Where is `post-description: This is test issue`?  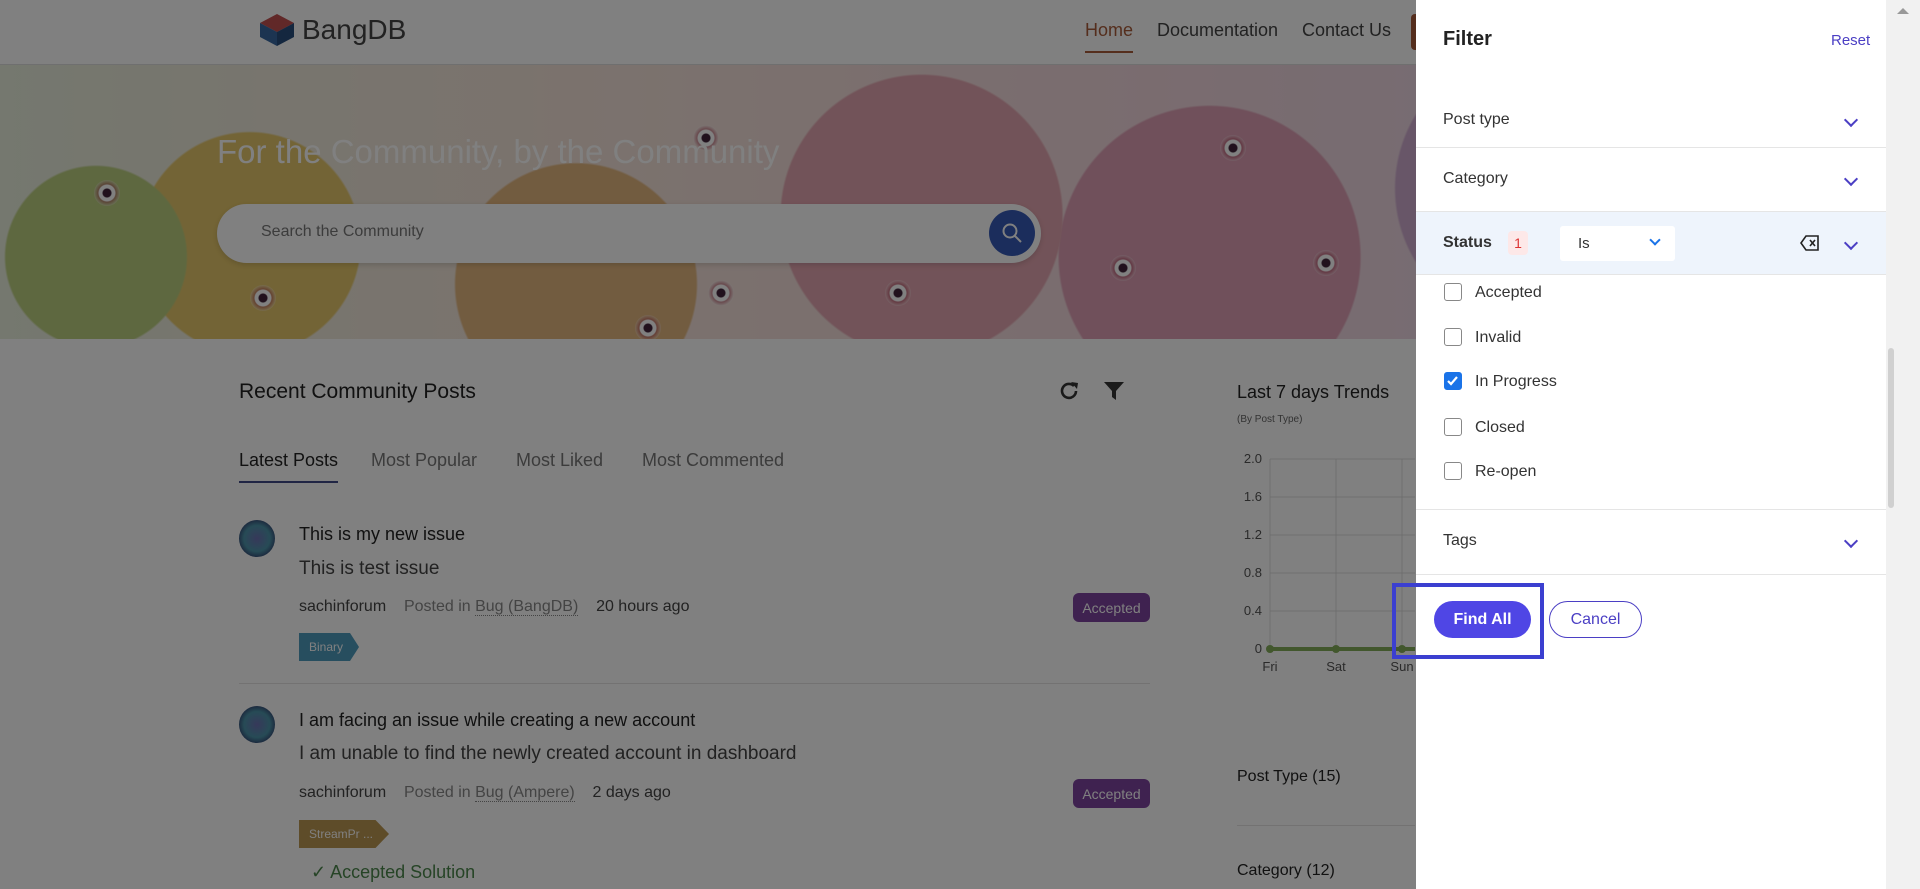
post-description: This is test issue is located at coordinates (369, 568).